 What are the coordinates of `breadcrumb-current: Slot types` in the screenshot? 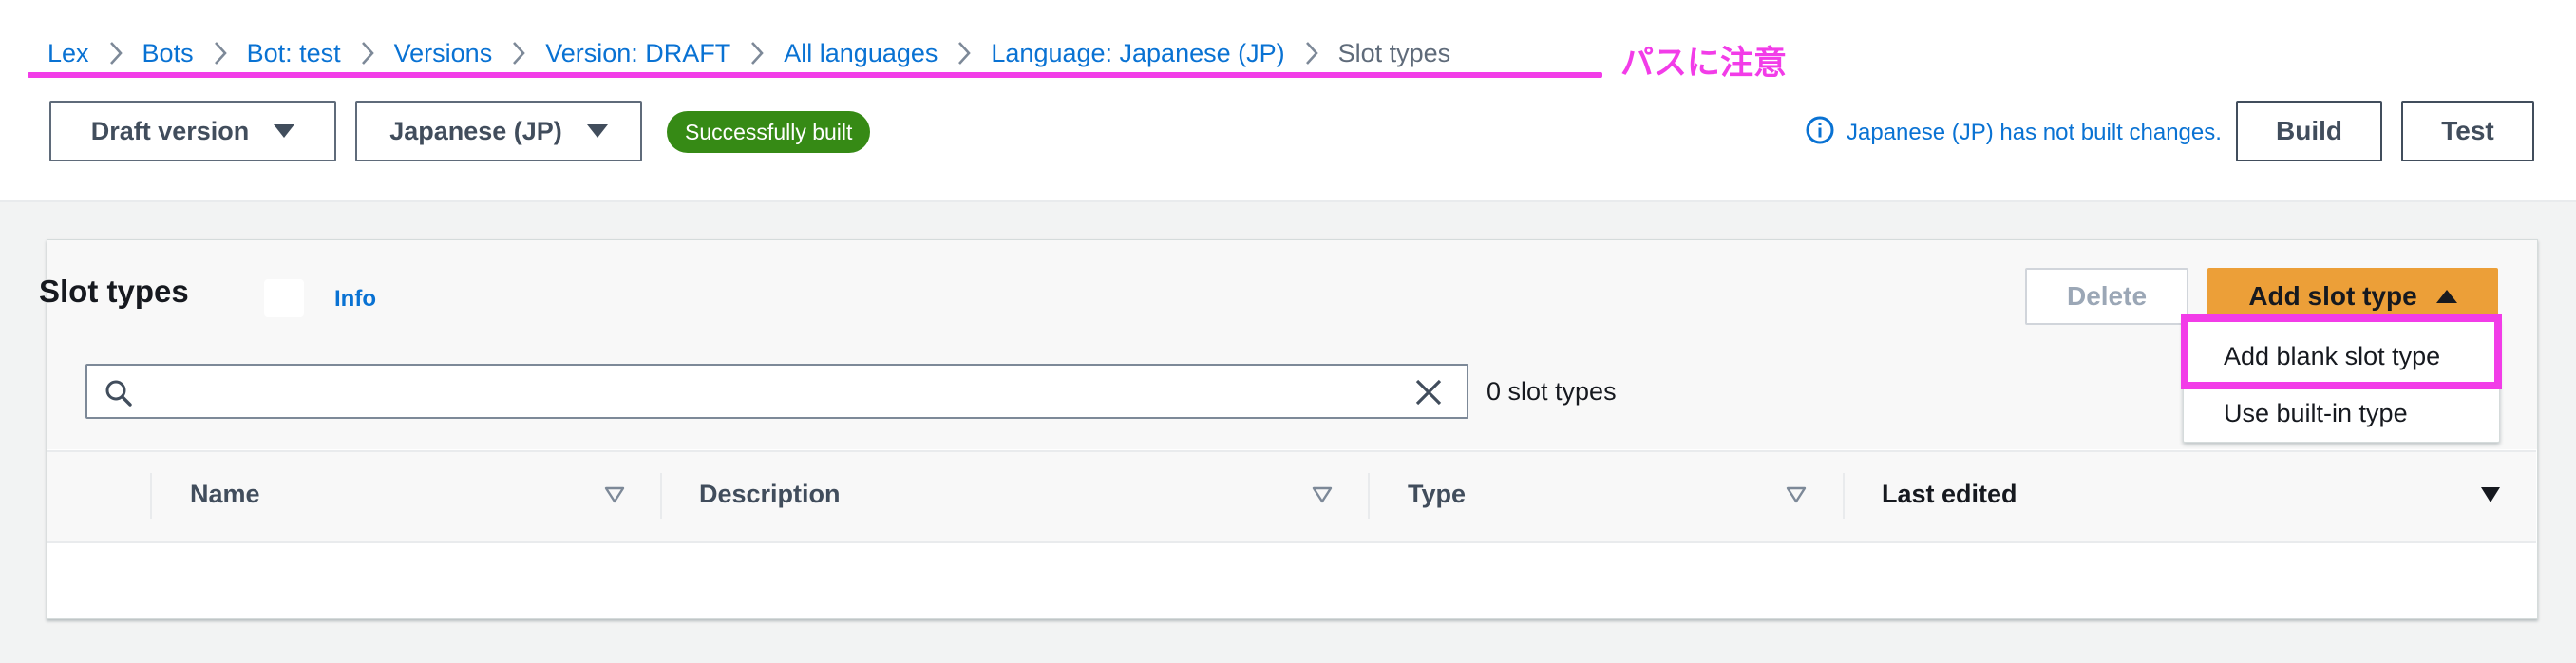 It's located at (1394, 52).